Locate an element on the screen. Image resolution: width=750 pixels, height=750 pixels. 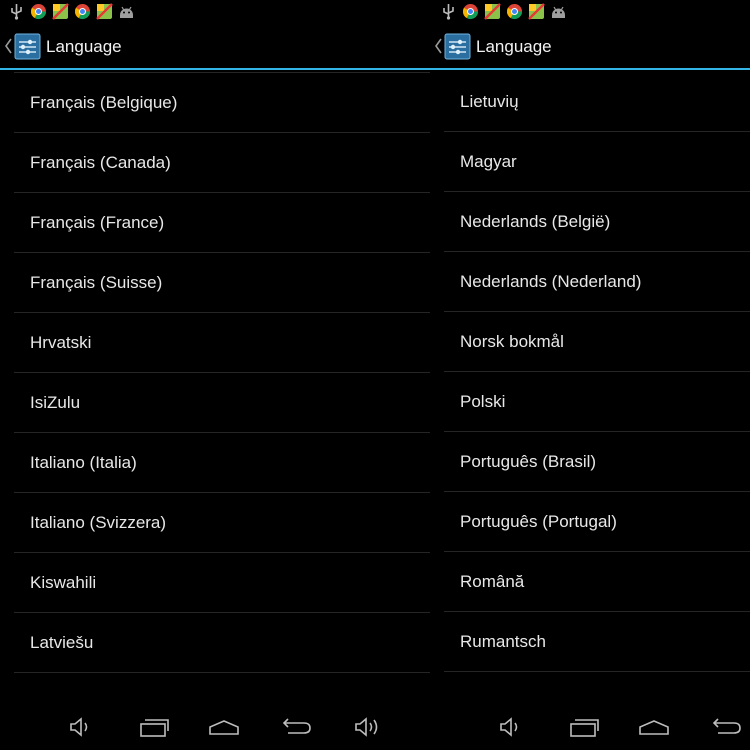
language-item: Hrvatski is located at coordinates (222, 343).